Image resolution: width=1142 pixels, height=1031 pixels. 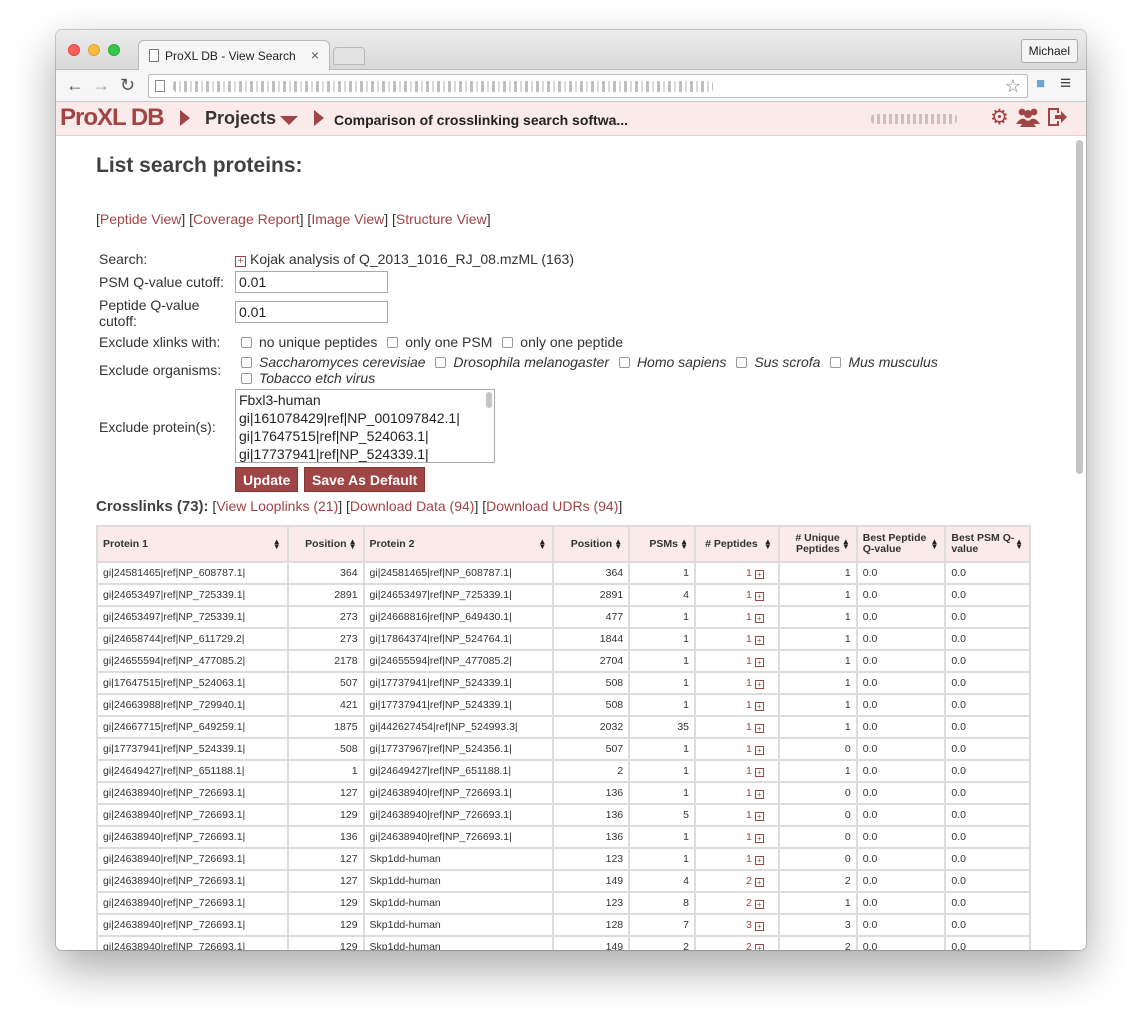 What do you see at coordinates (94, 50) in the screenshot?
I see `minimize-window-button` at bounding box center [94, 50].